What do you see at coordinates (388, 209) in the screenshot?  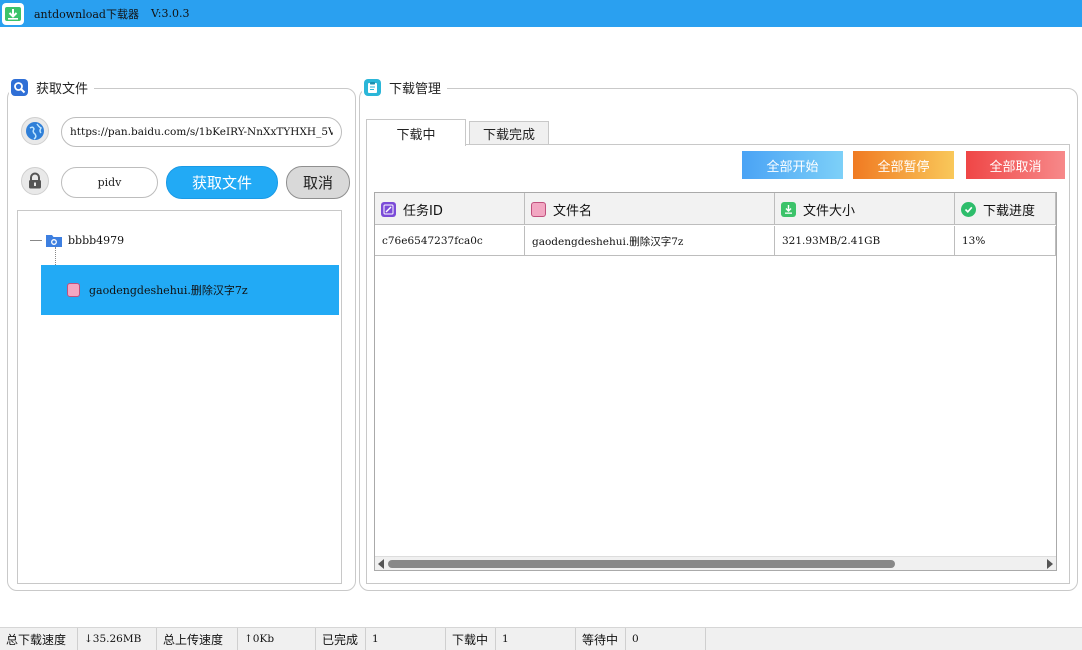 I see `edit-icon` at bounding box center [388, 209].